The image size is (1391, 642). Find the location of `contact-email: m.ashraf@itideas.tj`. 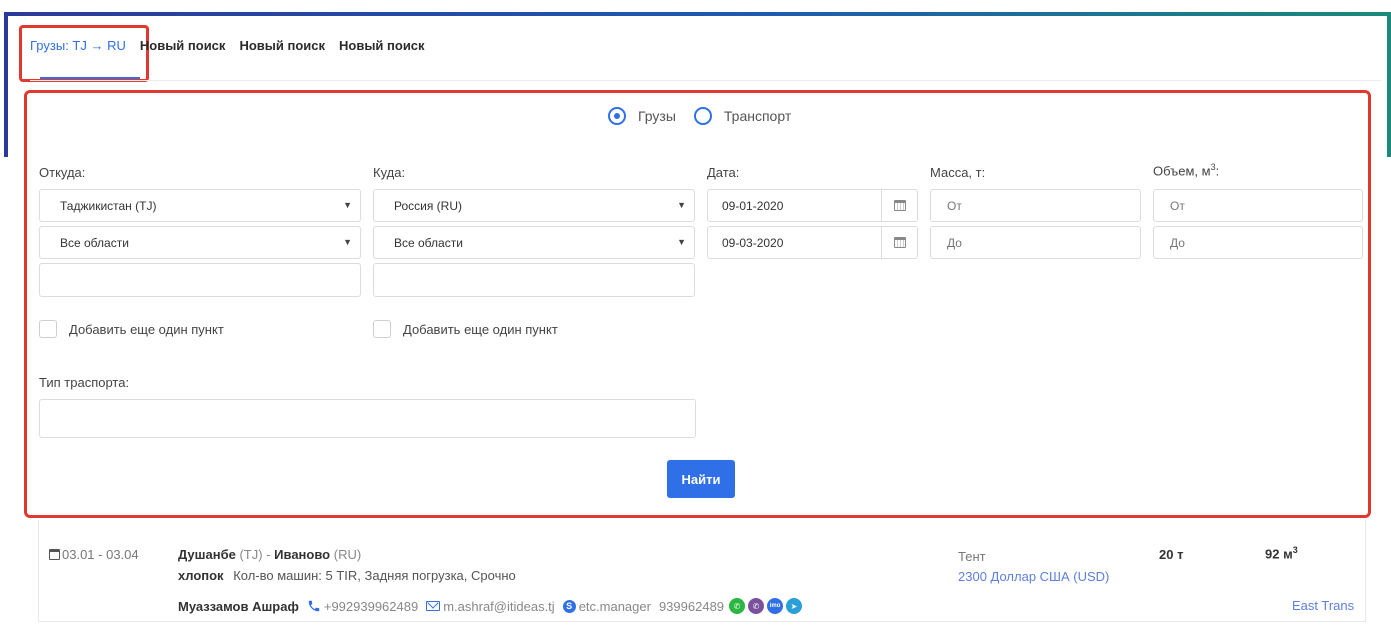

contact-email: m.ashraf@itideas.tj is located at coordinates (498, 606).